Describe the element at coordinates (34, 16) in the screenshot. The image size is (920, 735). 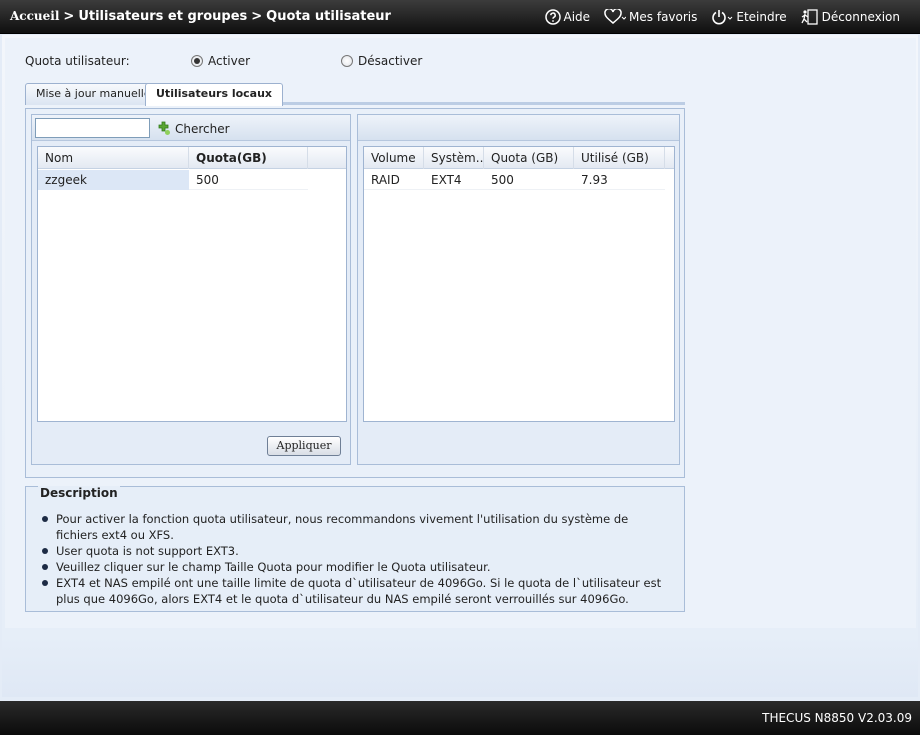
I see `breadcrumb-home: Accueil` at that location.